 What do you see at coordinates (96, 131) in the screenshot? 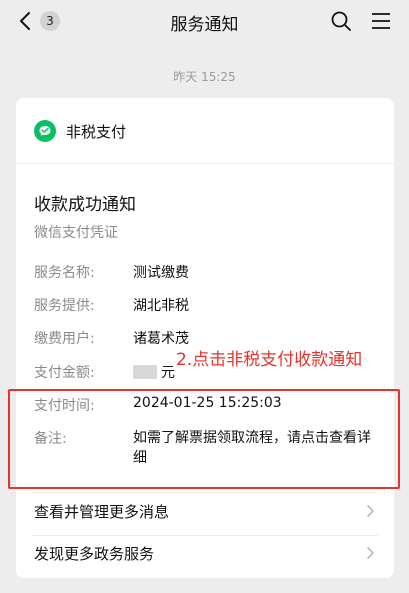
I see `brand-name: 非税支付` at bounding box center [96, 131].